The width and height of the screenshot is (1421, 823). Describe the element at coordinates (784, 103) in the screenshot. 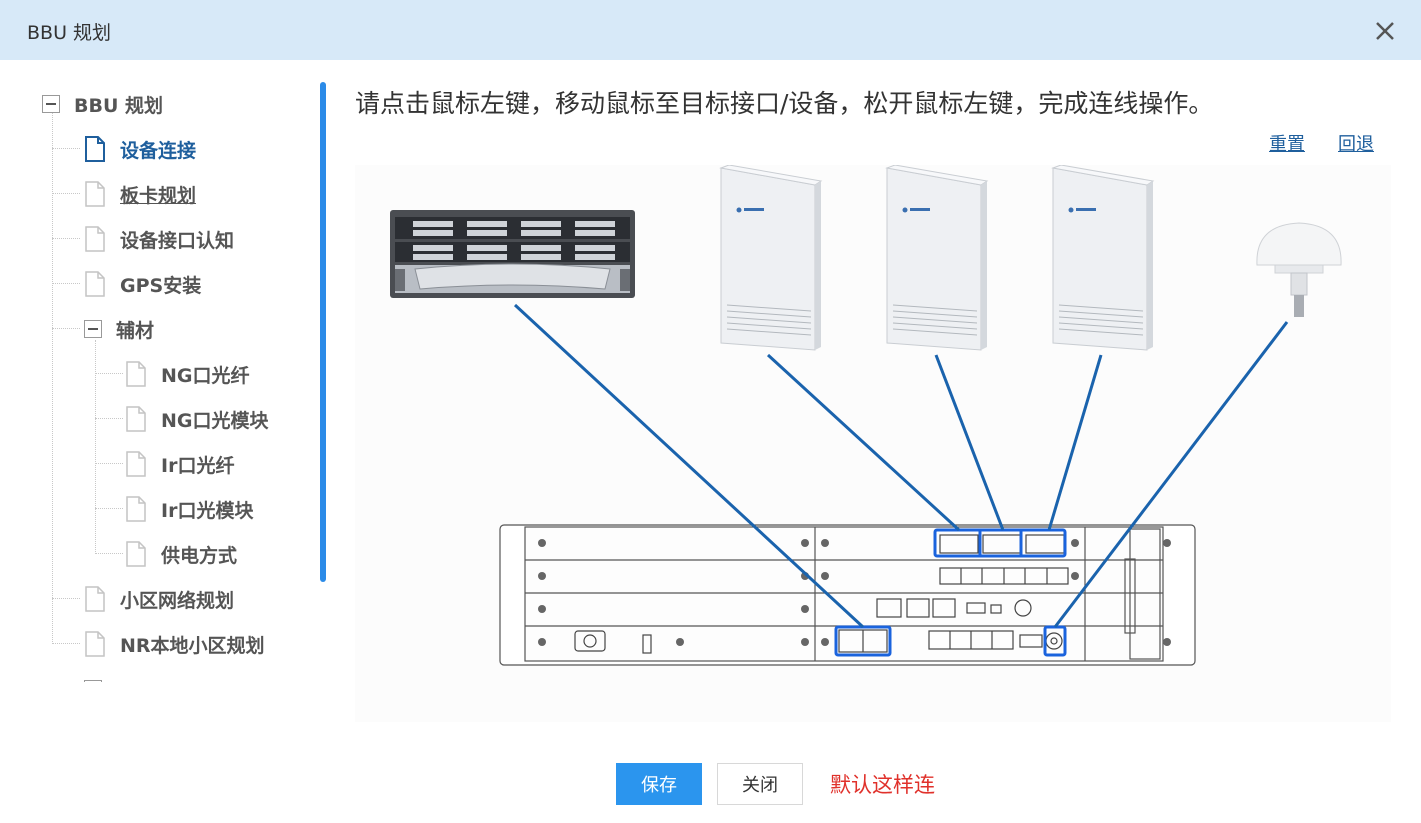

I see `instruction-text: 请点击鼠标左键，移动鼠标至目标接口/设备，松开鼠标左键，完成连线操作。` at that location.